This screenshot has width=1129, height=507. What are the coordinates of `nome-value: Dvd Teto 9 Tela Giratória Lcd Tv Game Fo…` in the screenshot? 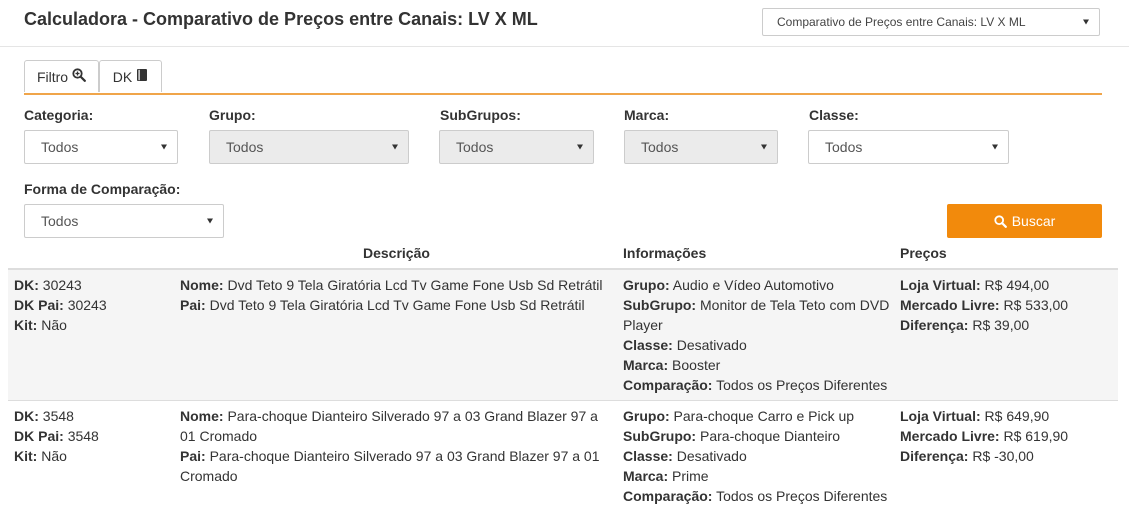 It's located at (415, 285).